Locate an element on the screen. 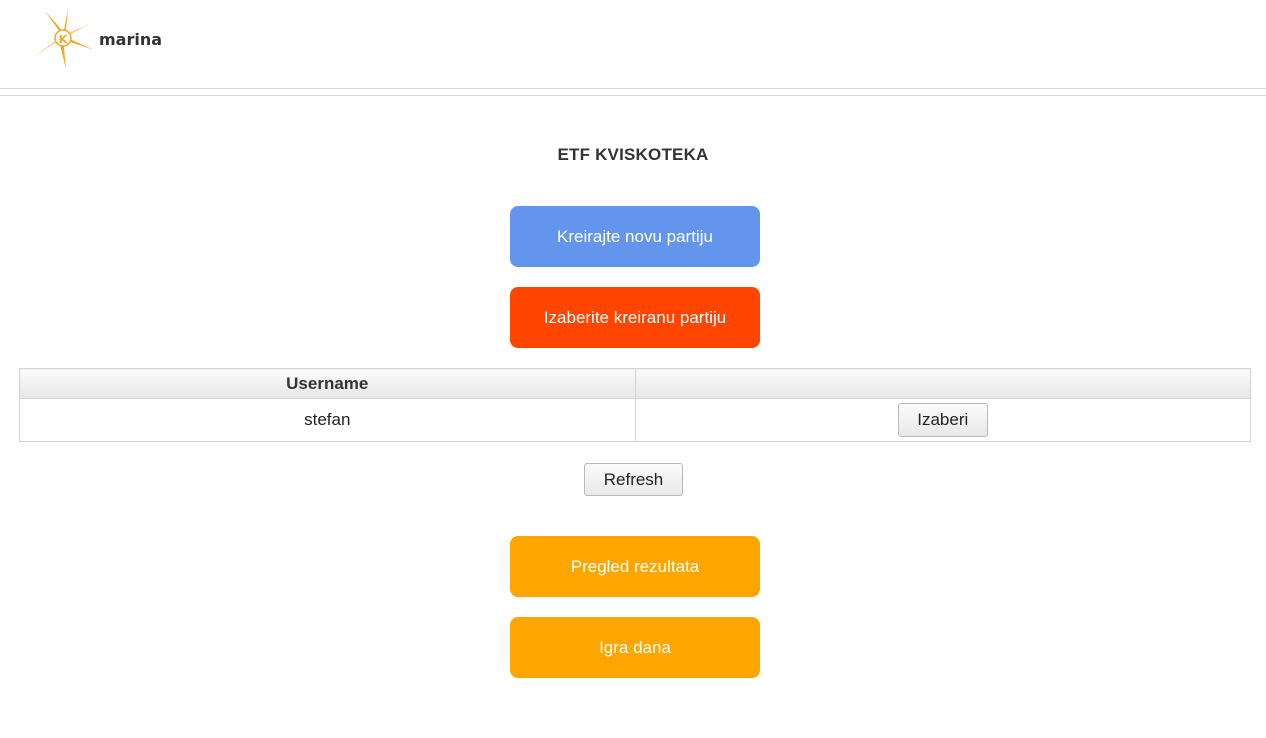 Image resolution: width=1266 pixels, height=738 pixels. select-game-button: Izaberi is located at coordinates (942, 420).